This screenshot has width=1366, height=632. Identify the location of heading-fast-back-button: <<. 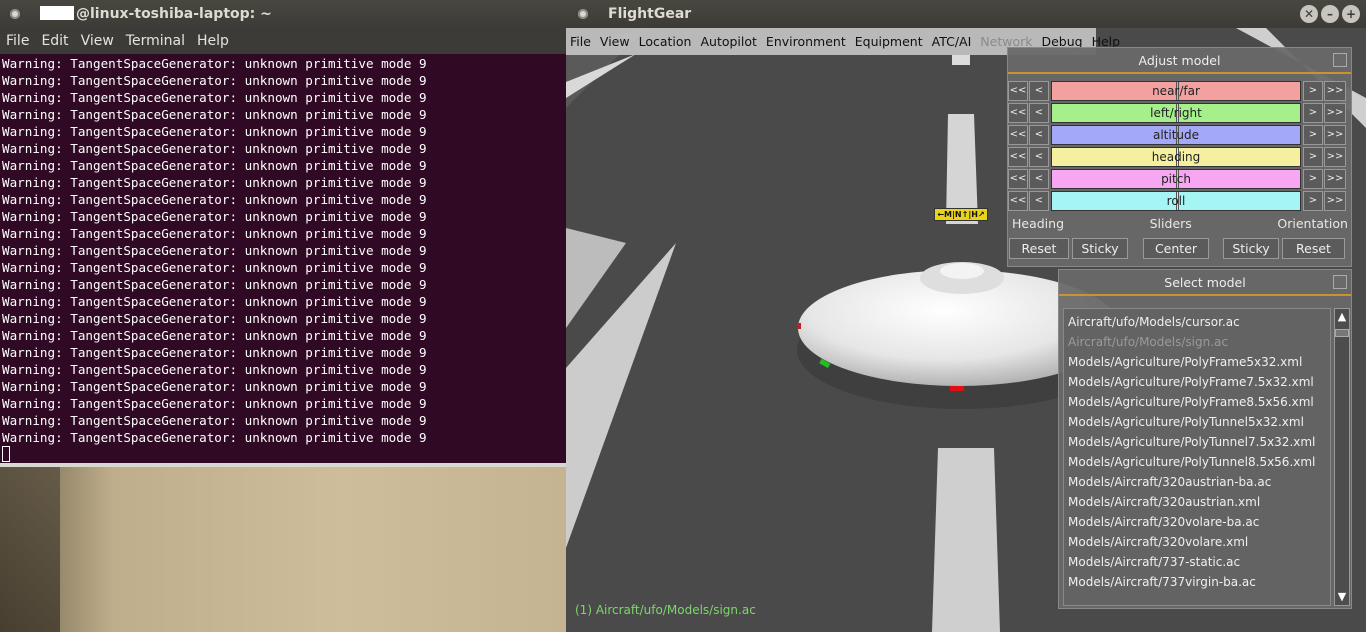
(1018, 157).